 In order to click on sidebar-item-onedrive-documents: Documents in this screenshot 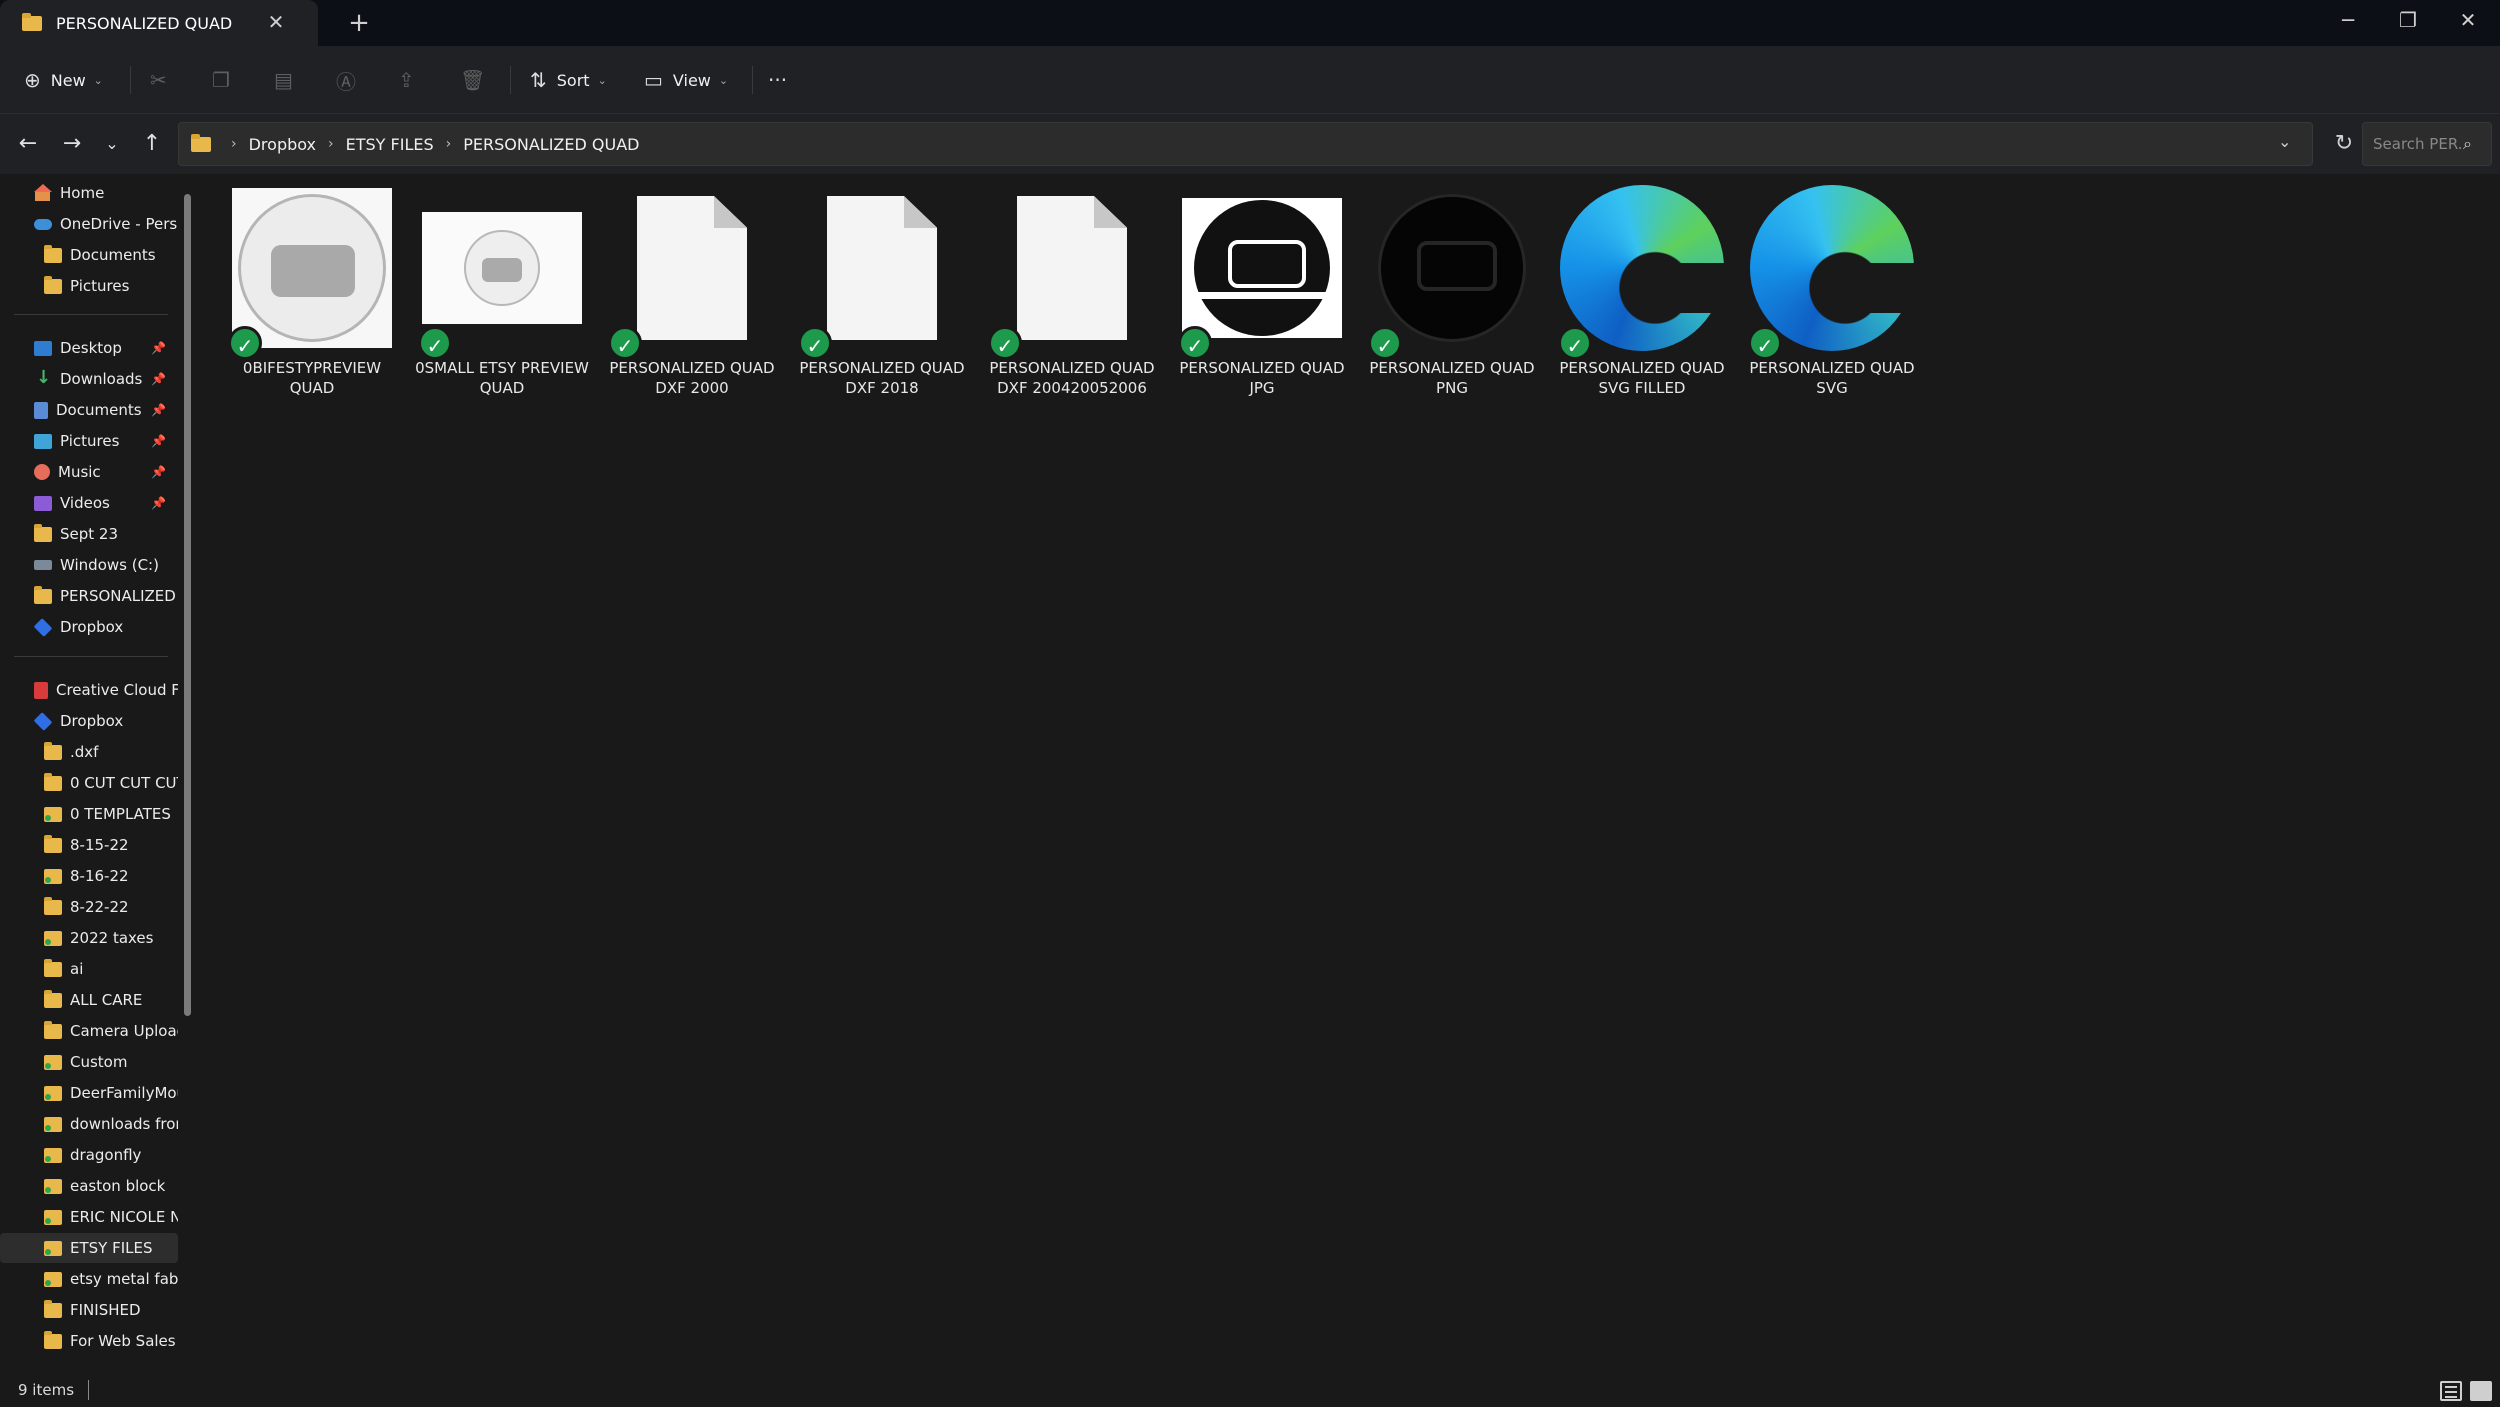, I will do `click(89, 255)`.